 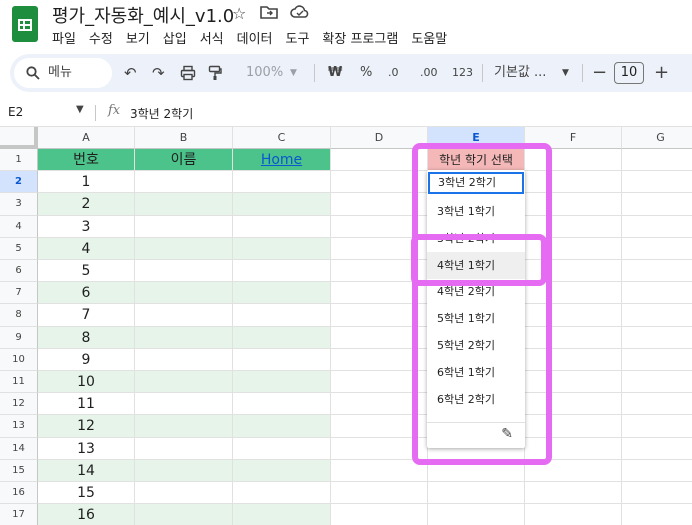 What do you see at coordinates (282, 138) in the screenshot?
I see `column-header-c: C` at bounding box center [282, 138].